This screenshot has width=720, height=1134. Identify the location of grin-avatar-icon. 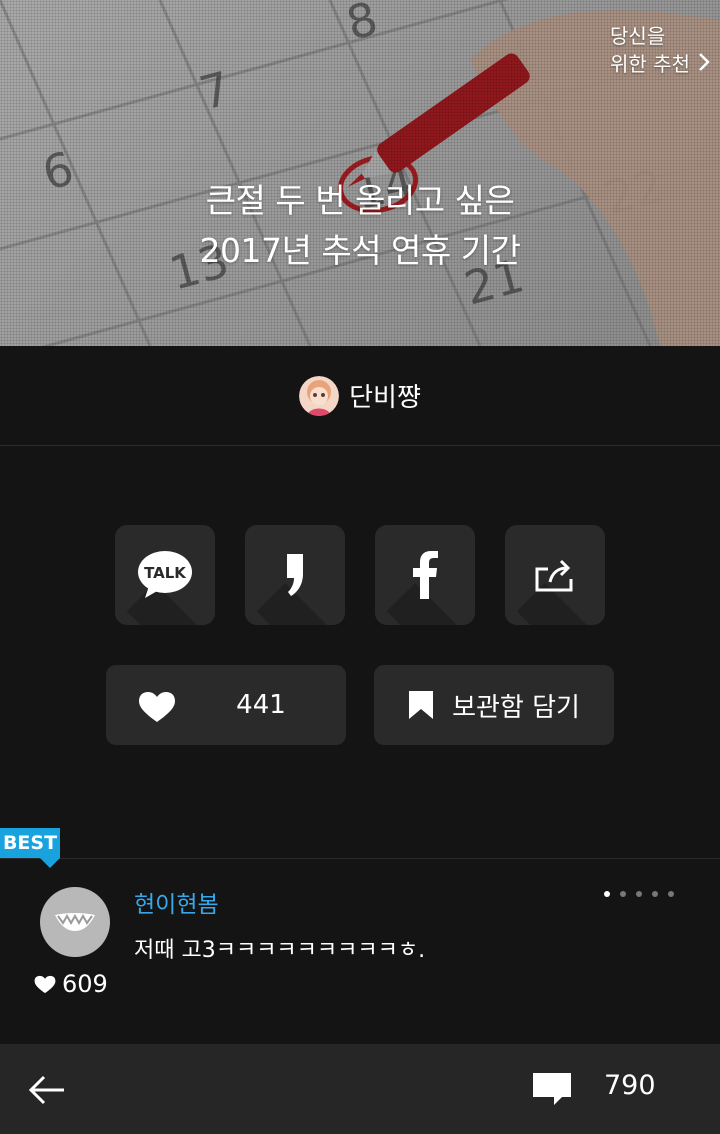
(75, 922).